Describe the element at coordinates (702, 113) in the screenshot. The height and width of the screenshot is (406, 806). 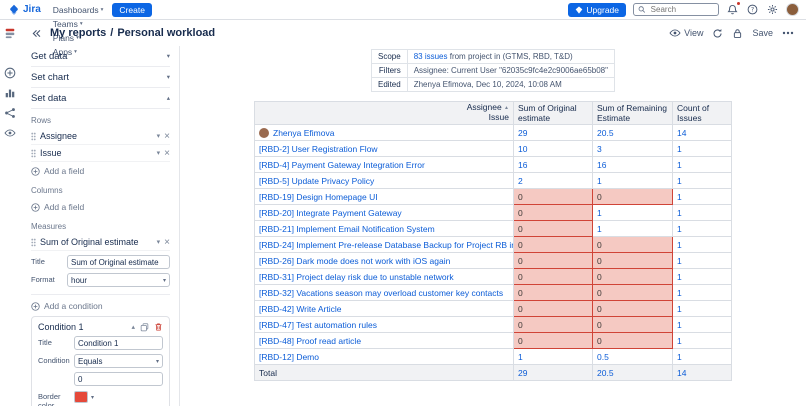
I see `column-header-count-of-issues: Count of Issues` at that location.